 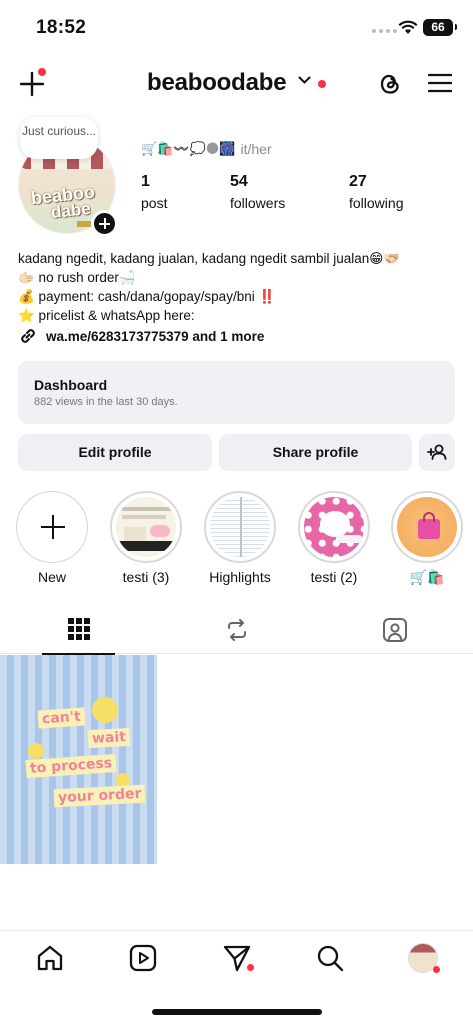 I want to click on discover-people-button, so click(x=437, y=452).